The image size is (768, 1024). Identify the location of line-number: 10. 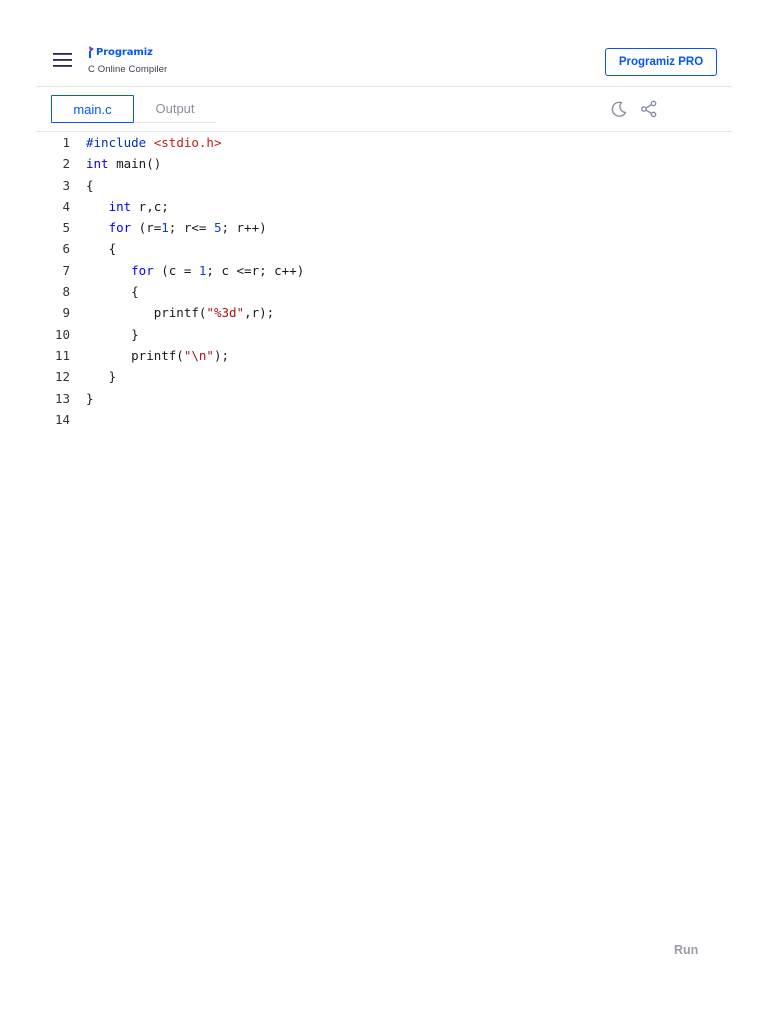
(62, 334).